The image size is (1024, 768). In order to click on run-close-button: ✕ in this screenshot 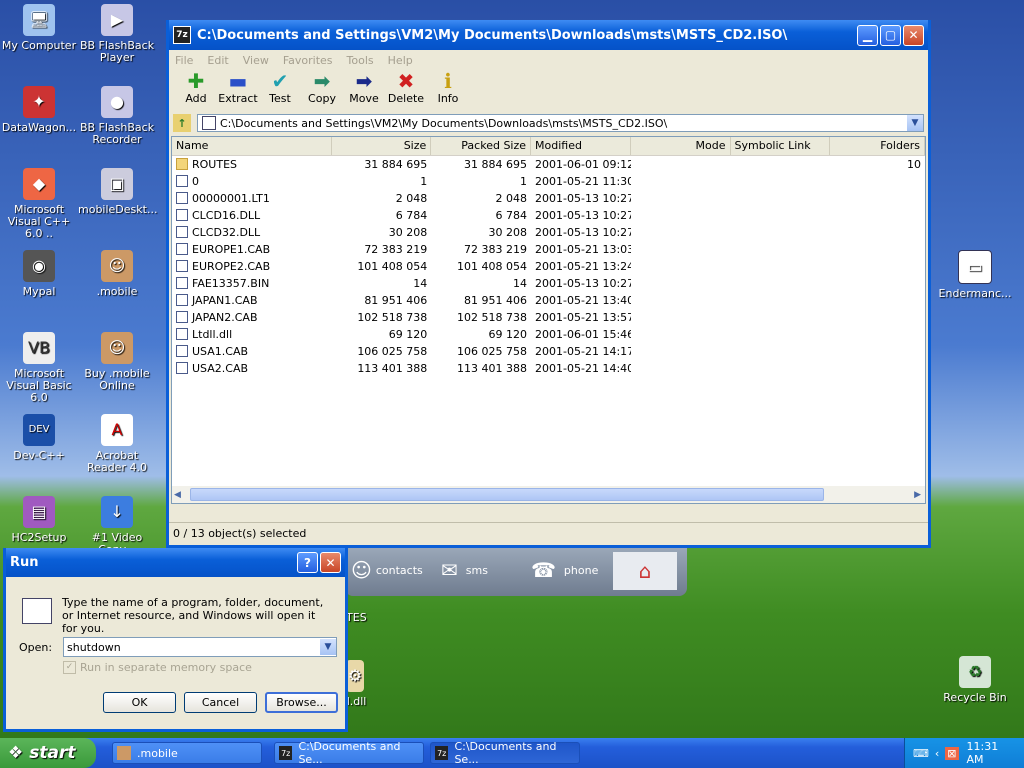, I will do `click(330, 562)`.